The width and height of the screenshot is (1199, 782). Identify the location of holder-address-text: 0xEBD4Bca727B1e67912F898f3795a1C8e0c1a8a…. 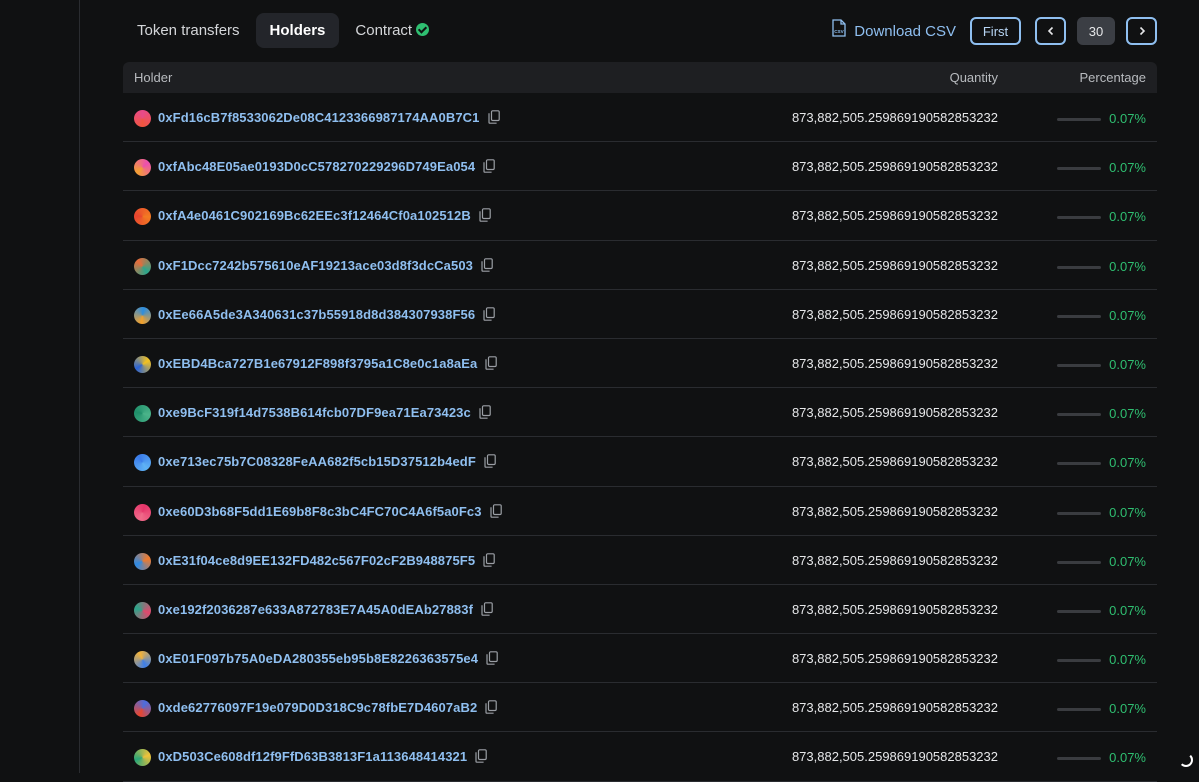
(317, 363).